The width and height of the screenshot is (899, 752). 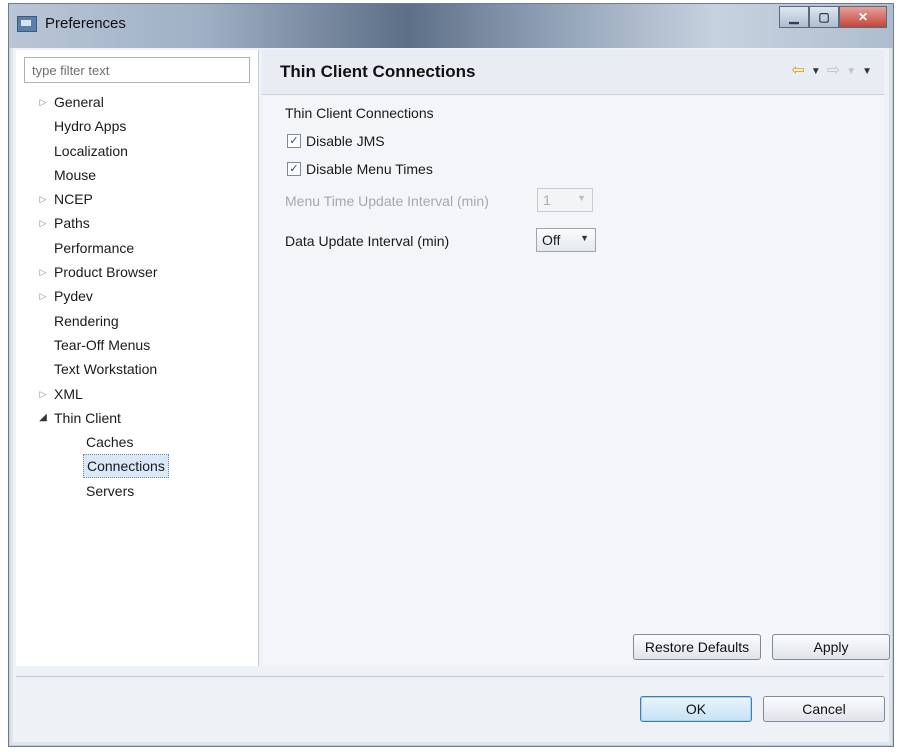 What do you see at coordinates (547, 200) in the screenshot?
I see `select-value: 1` at bounding box center [547, 200].